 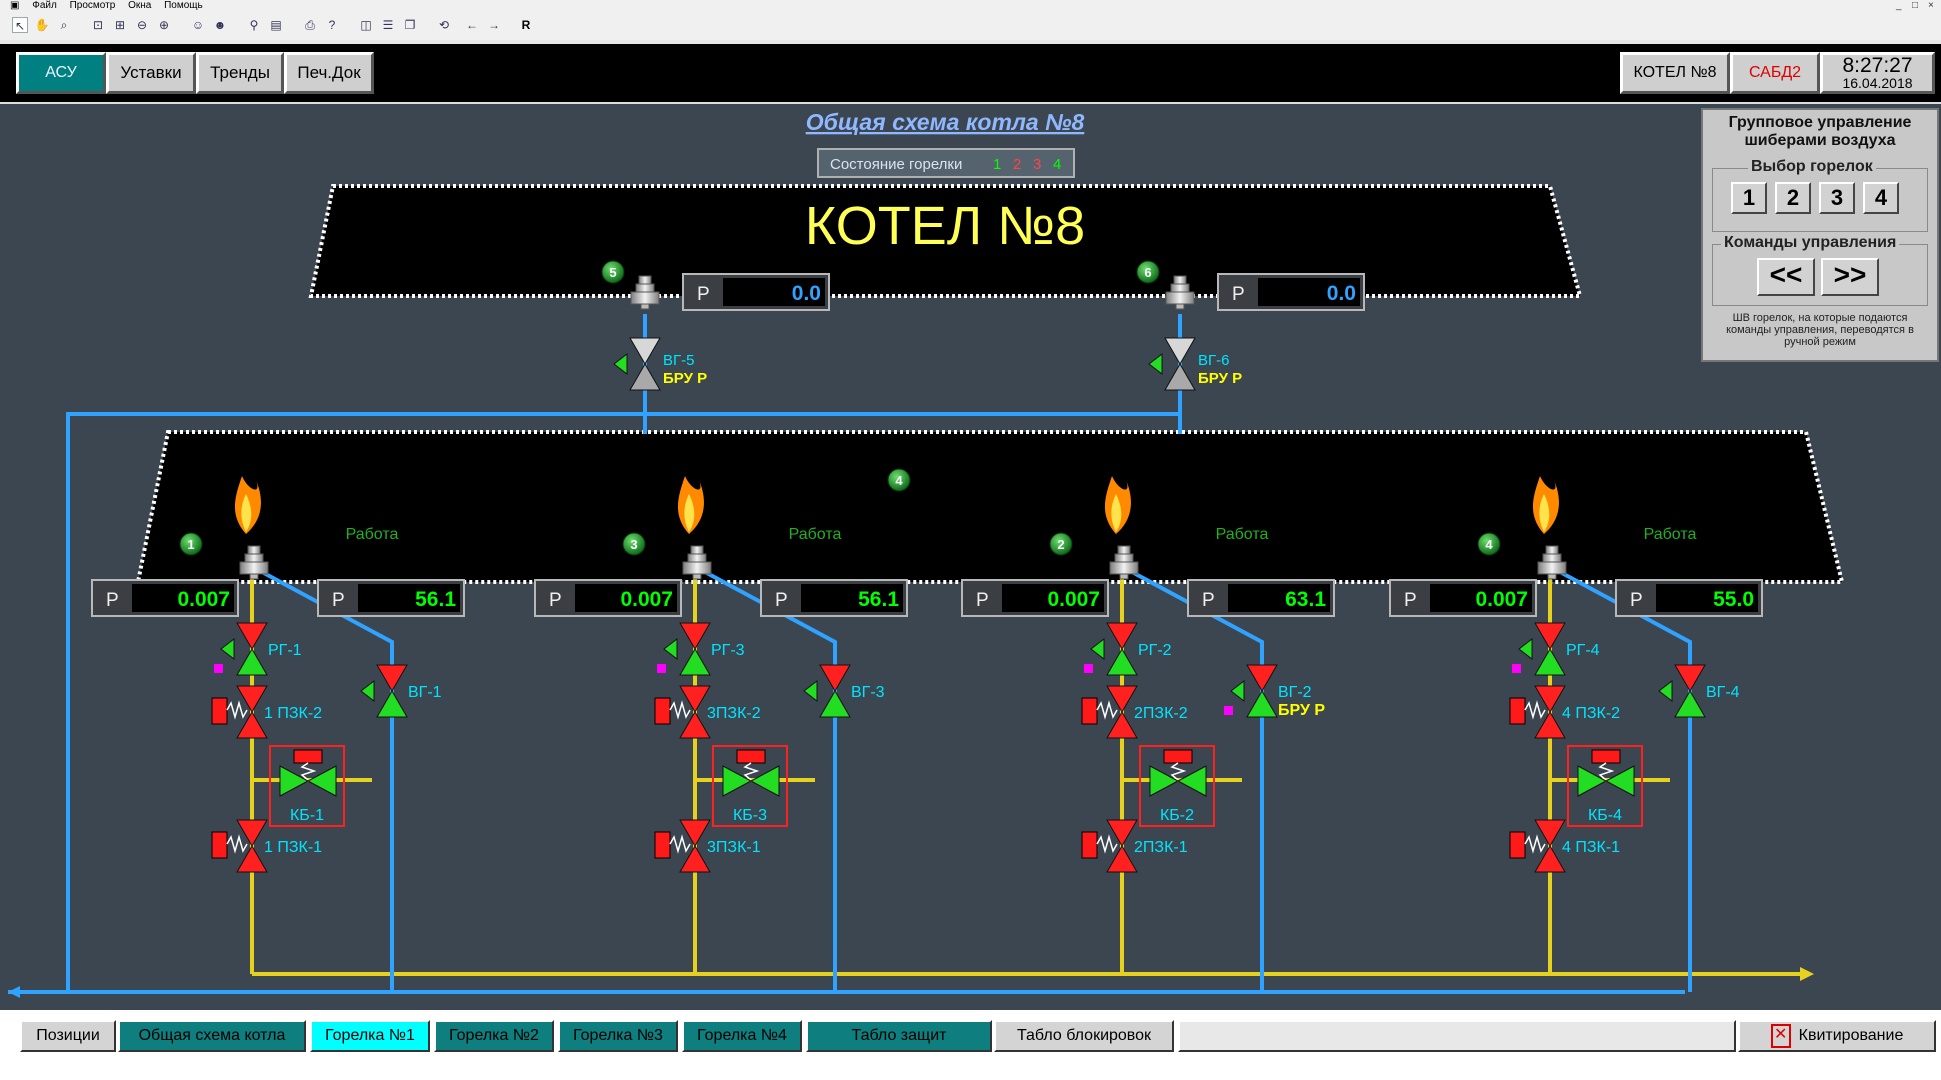 I want to click on pointer-icon: ↖, so click(x=20, y=25).